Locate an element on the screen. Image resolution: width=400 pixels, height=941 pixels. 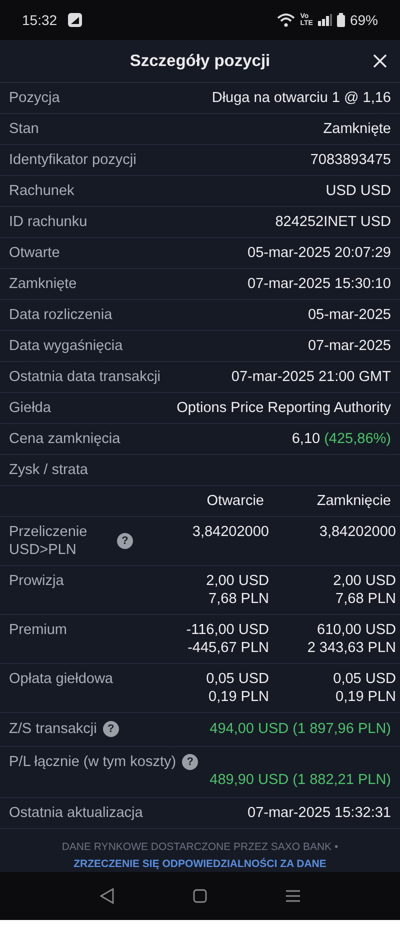
field-value: 05-mar-2025 20:07:29 is located at coordinates (319, 253).